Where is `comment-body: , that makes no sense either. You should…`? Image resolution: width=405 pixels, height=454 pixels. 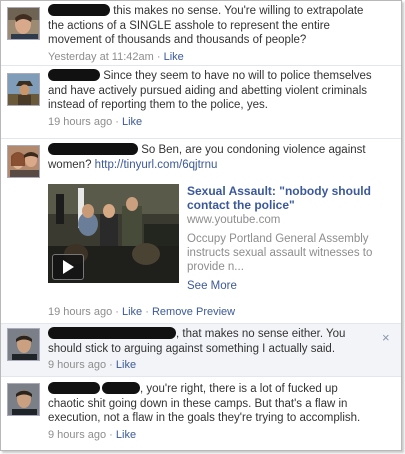 comment-body: , that makes no sense either. You should… is located at coordinates (211, 350).